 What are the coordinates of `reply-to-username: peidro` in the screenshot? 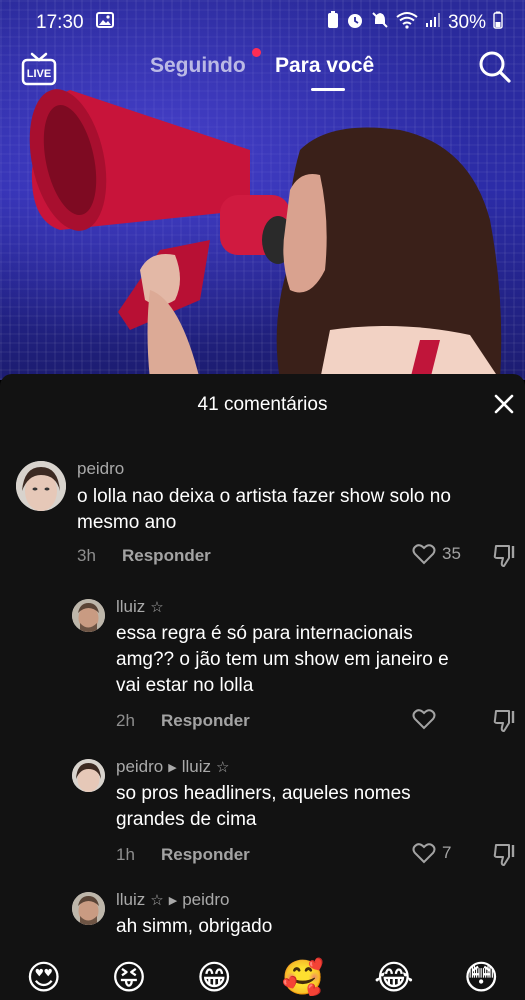 It's located at (205, 900).